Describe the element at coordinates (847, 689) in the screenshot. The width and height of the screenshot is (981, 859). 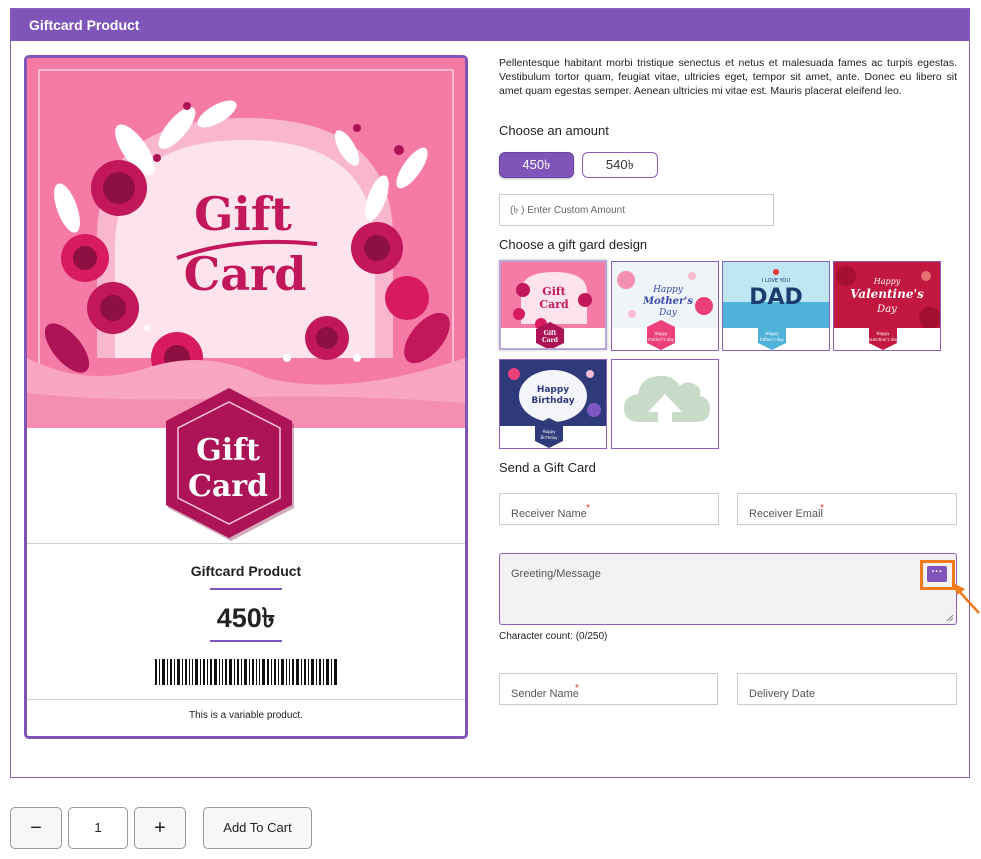
I see `delivery-date-field: Delivery Date` at that location.